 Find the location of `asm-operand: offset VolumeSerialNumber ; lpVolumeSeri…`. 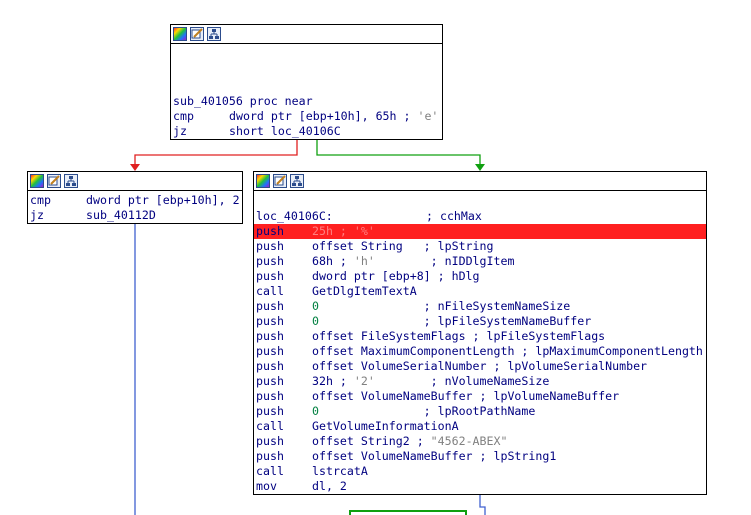

asm-operand: offset VolumeSerialNumber ; lpVolumeSeri… is located at coordinates (480, 366).